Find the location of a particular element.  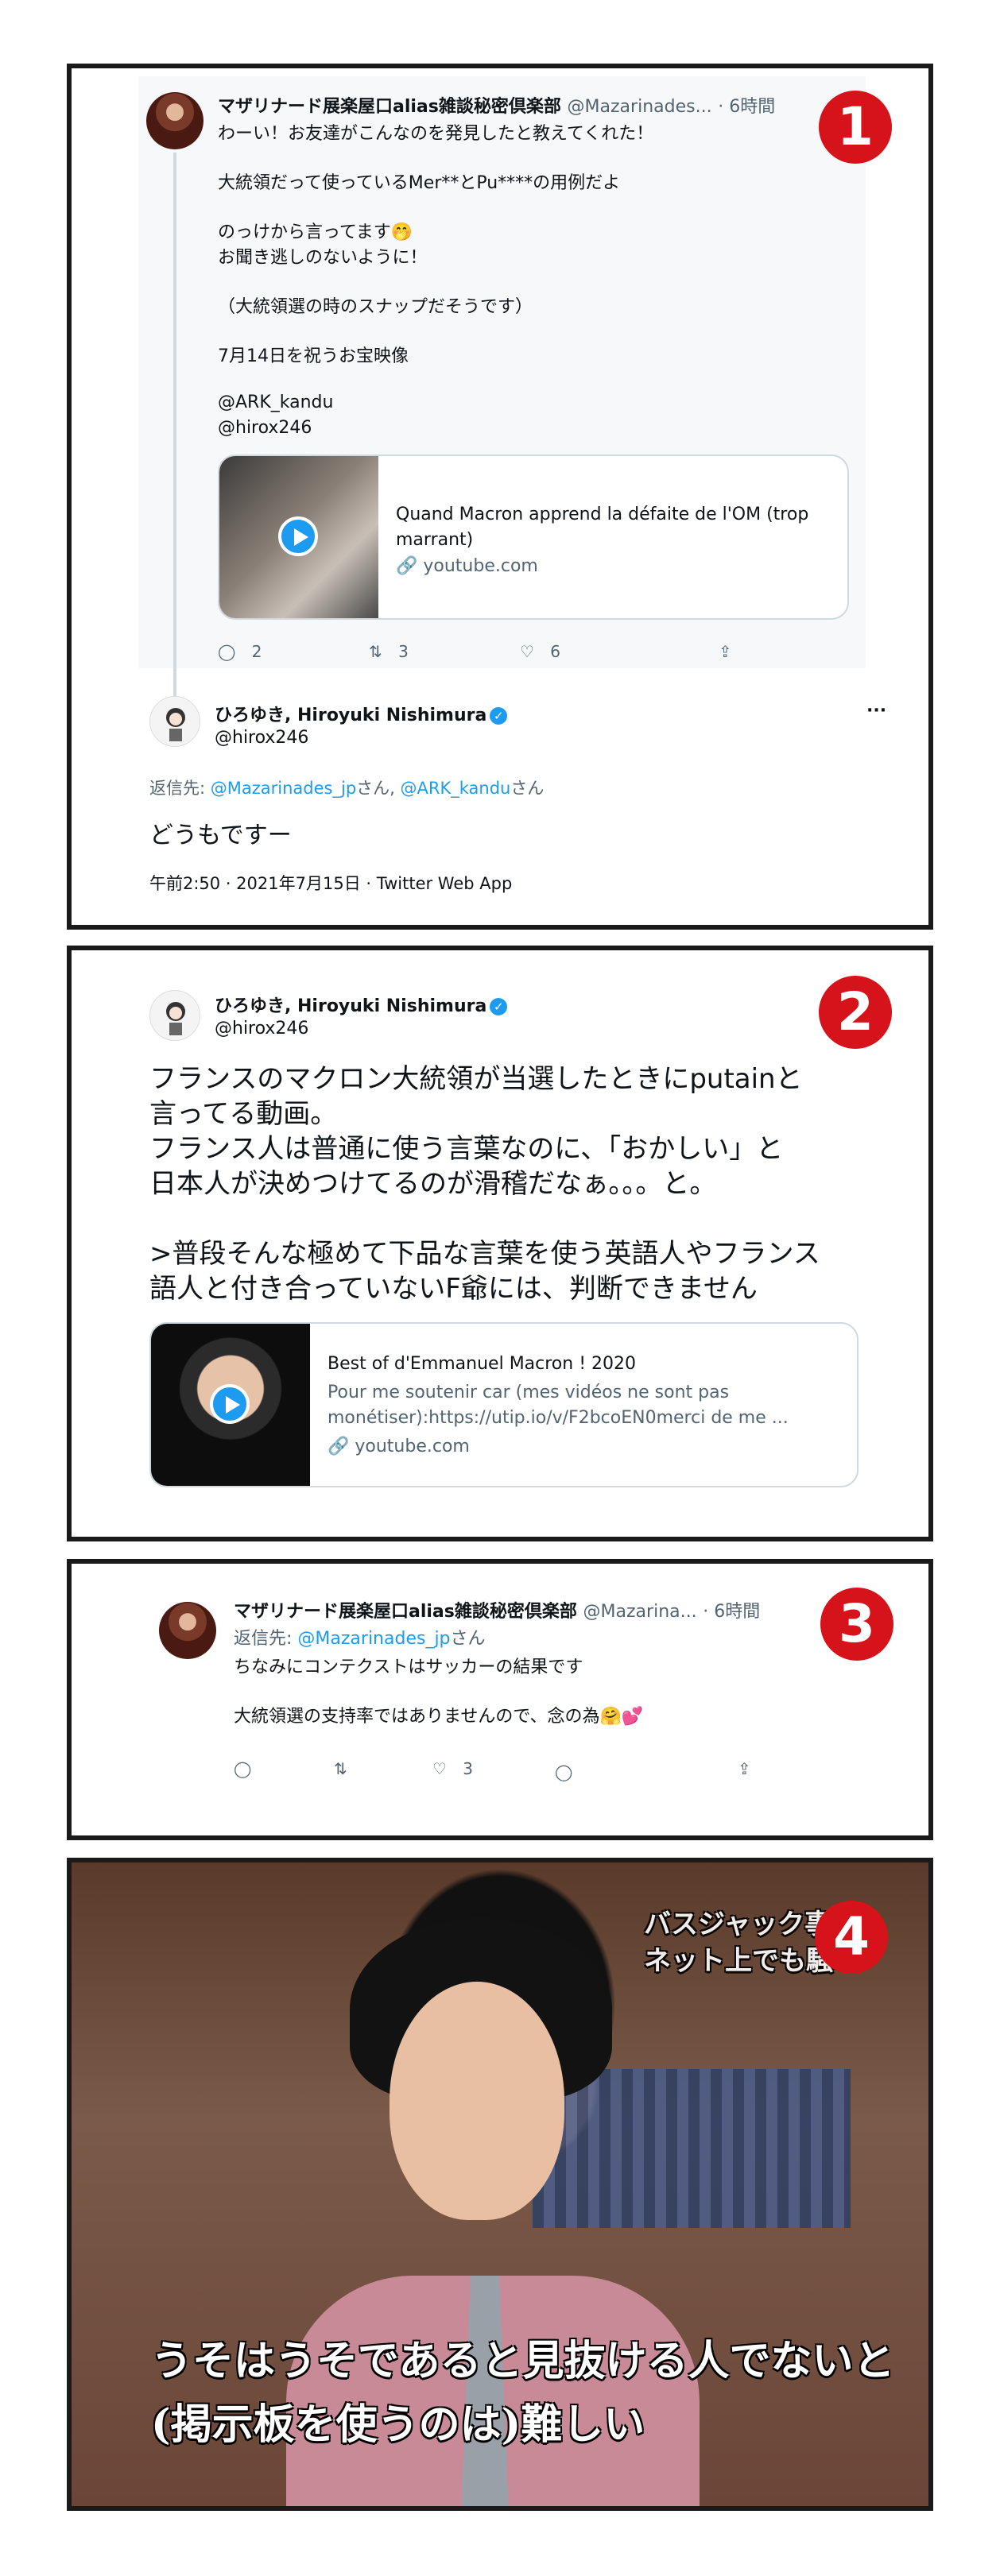

mention-link: @ARK_kandu is located at coordinates (275, 403).